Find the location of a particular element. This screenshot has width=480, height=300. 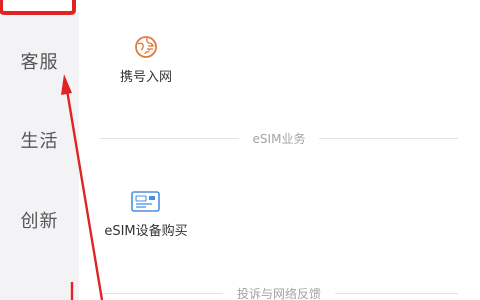

sidebar-item-innovation: 创新 is located at coordinates (39, 220).